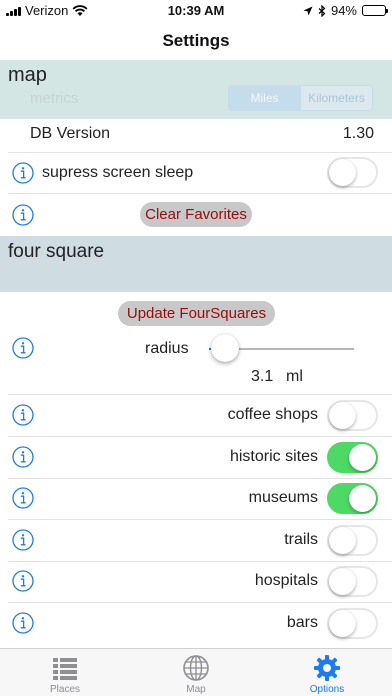 The width and height of the screenshot is (392, 696). I want to click on category-label: hospitals, so click(286, 580).